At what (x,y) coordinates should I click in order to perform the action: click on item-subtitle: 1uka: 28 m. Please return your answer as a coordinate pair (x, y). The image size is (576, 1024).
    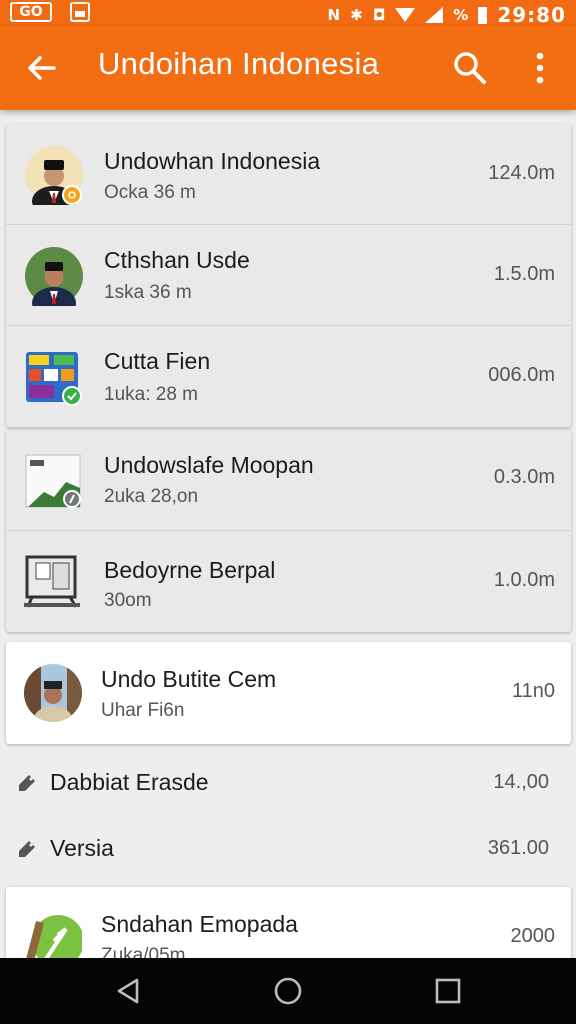
    Looking at the image, I should click on (151, 394).